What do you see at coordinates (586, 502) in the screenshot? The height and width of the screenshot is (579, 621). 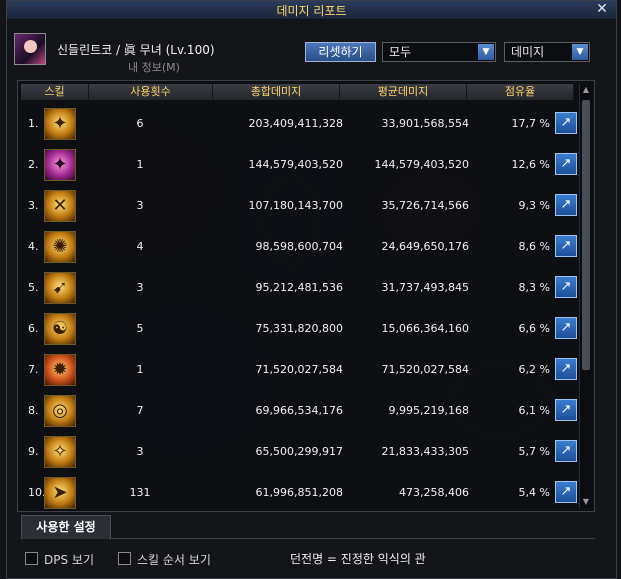 I see `scroll-down-icon: ▼` at bounding box center [586, 502].